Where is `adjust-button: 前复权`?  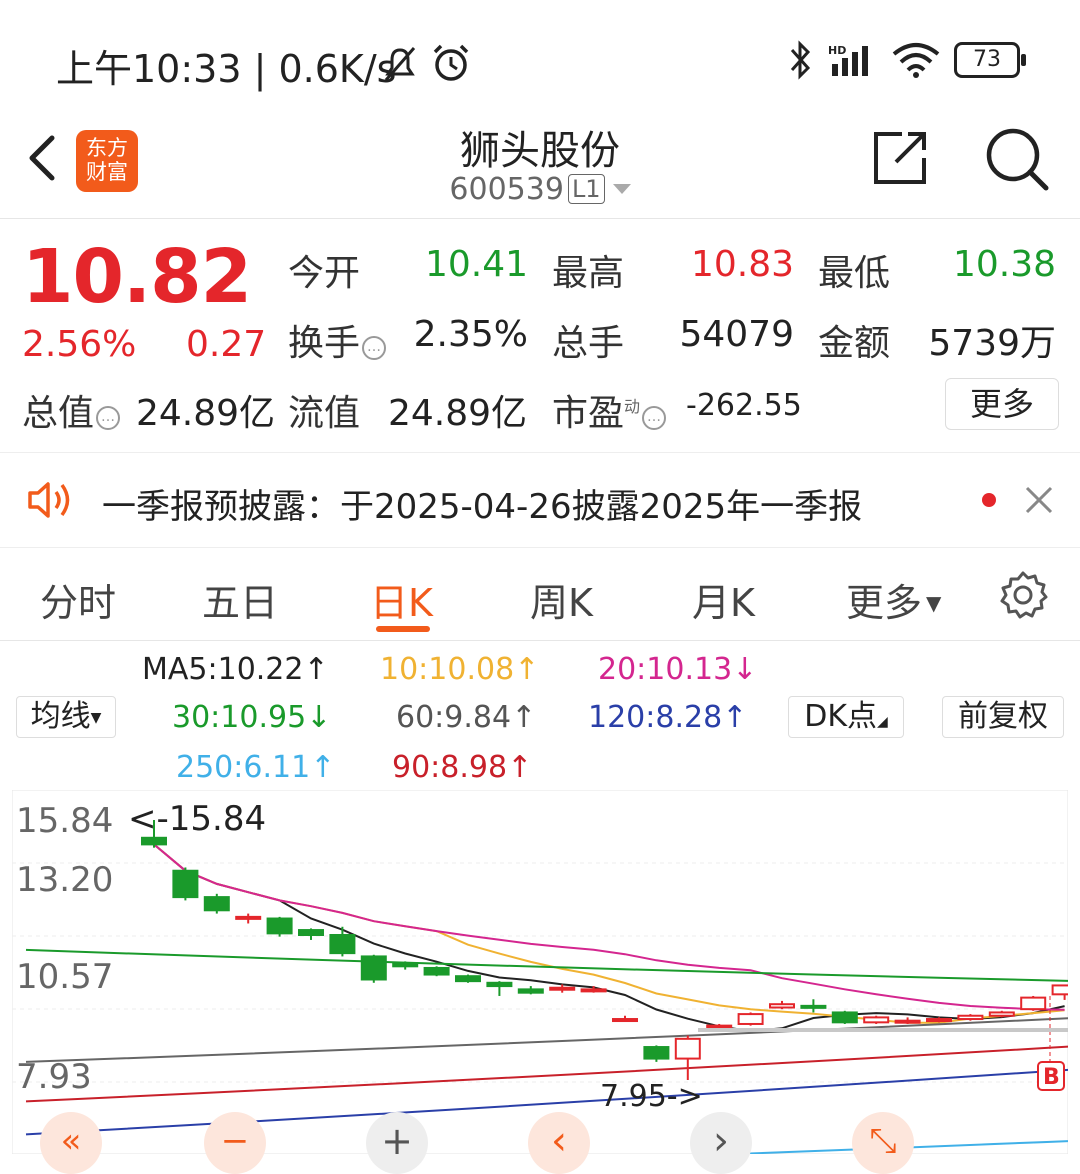
adjust-button: 前复权 is located at coordinates (1003, 717).